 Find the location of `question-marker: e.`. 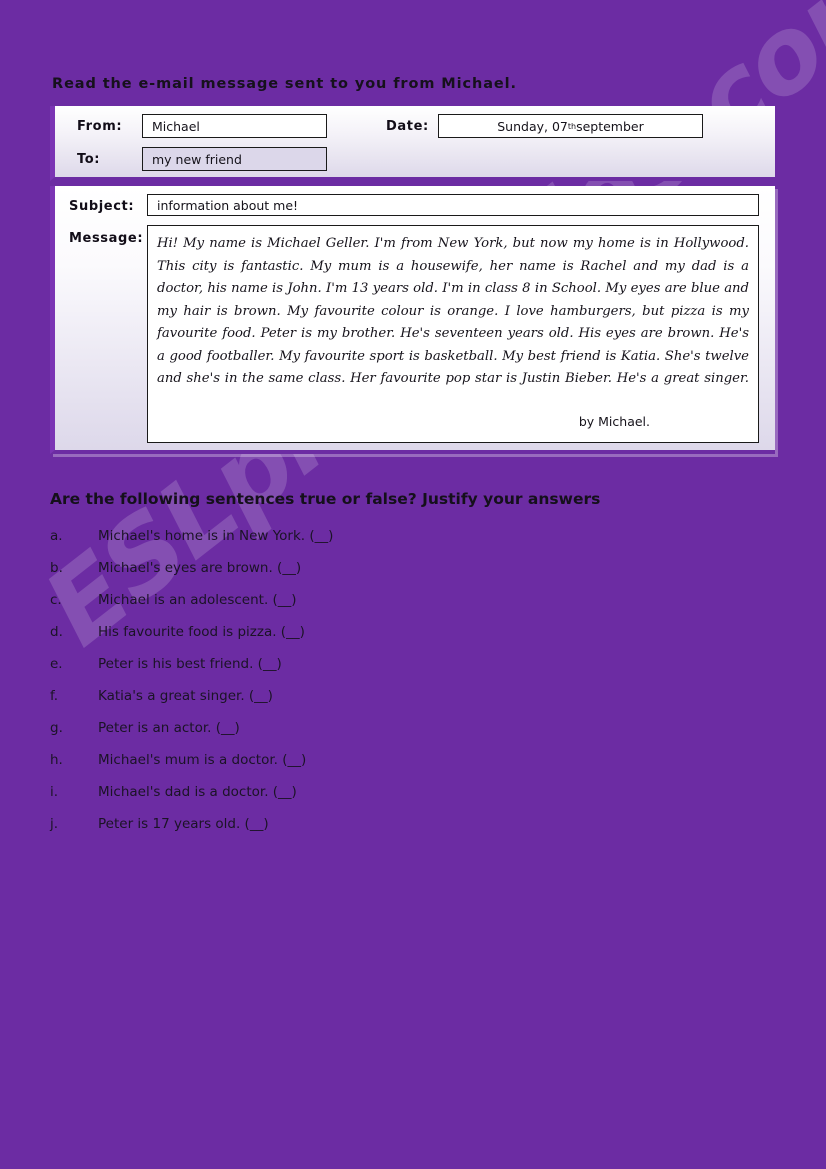

question-marker: e. is located at coordinates (56, 664).